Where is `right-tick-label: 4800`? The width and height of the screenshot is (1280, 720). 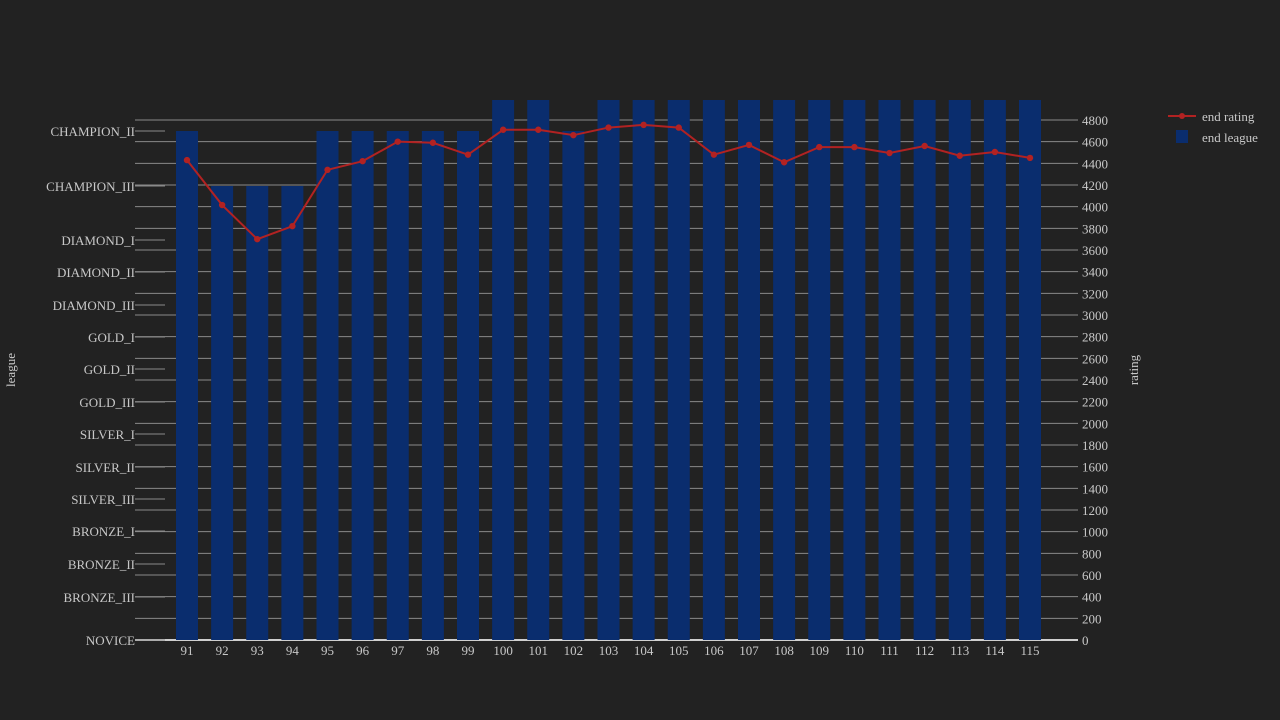 right-tick-label: 4800 is located at coordinates (1095, 120).